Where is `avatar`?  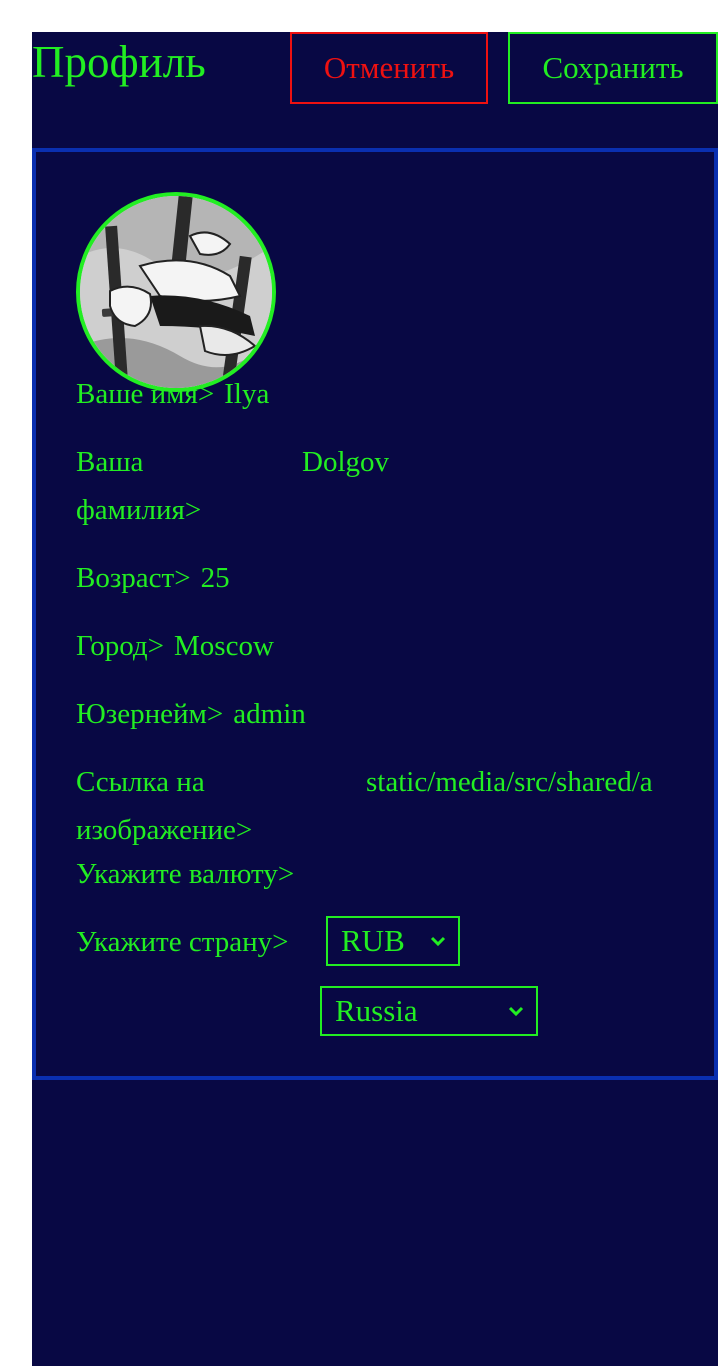
avatar is located at coordinates (176, 292).